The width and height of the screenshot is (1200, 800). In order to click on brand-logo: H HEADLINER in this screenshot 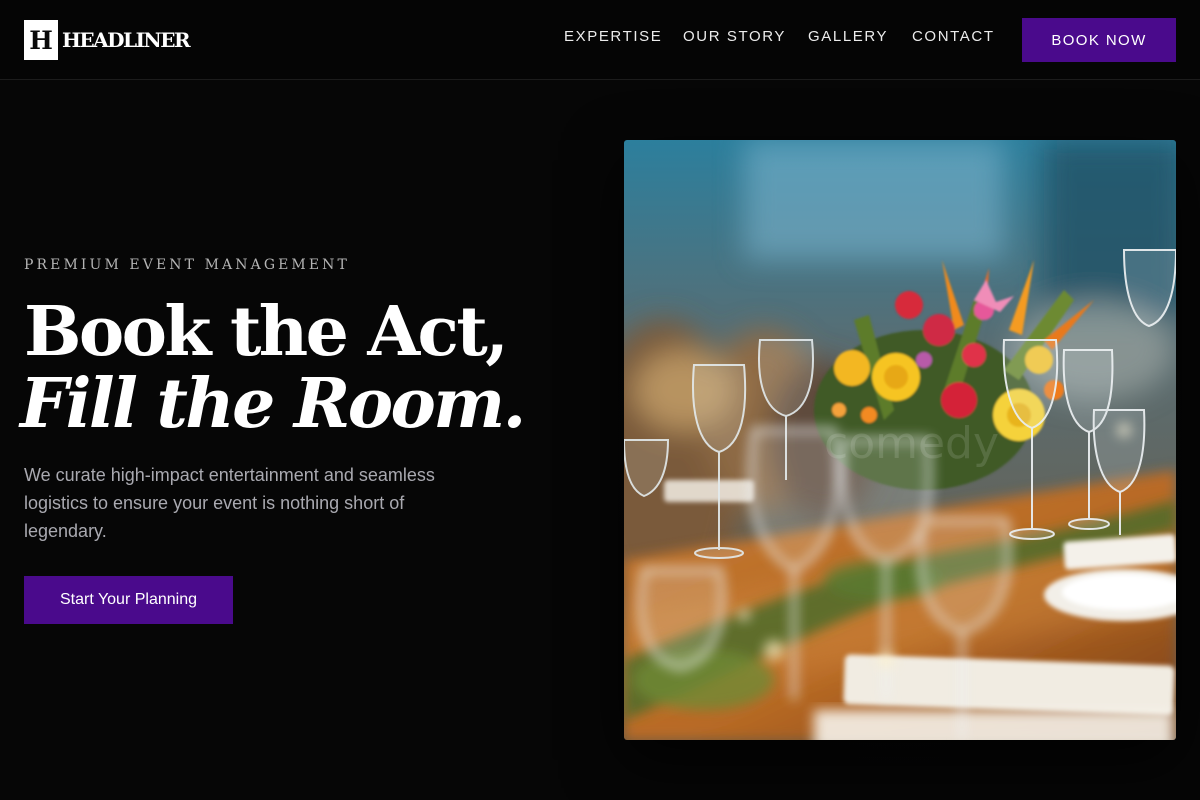, I will do `click(107, 40)`.